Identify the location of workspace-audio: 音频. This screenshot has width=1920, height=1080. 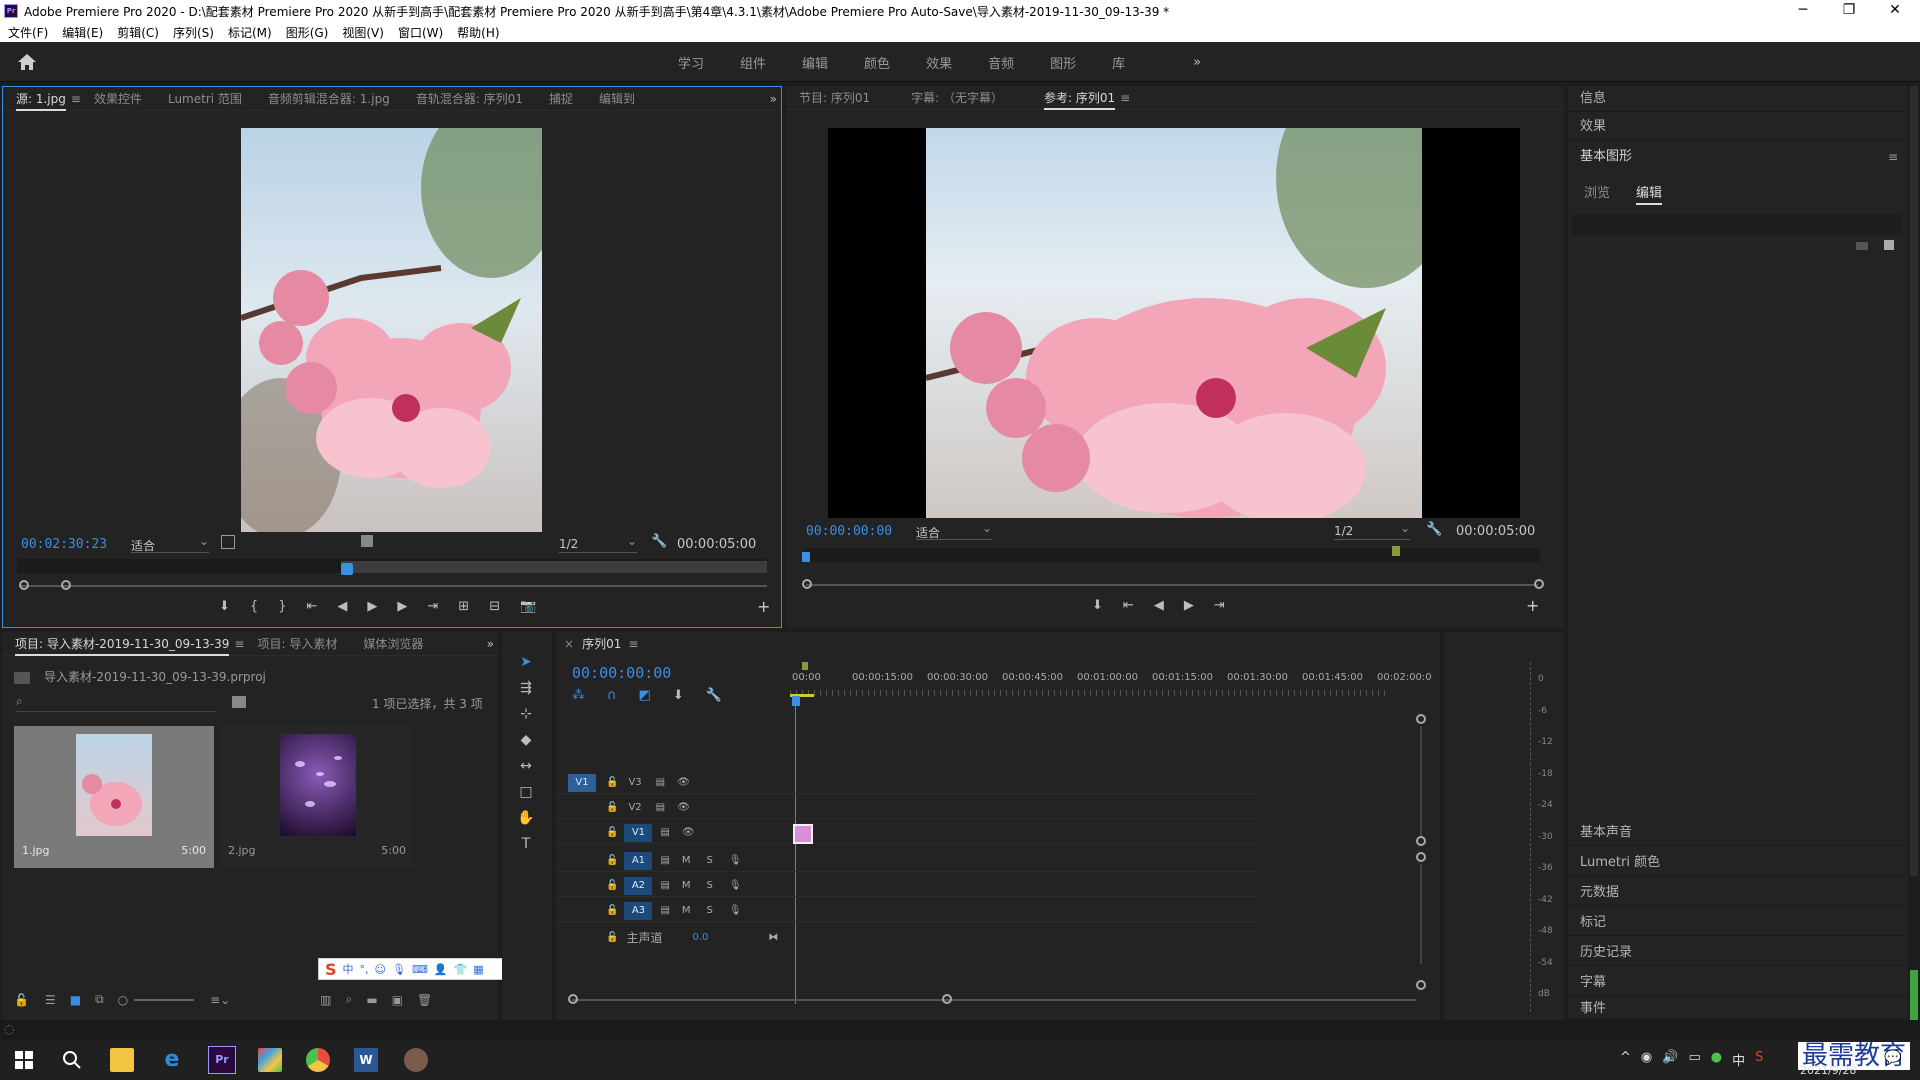
(1001, 62).